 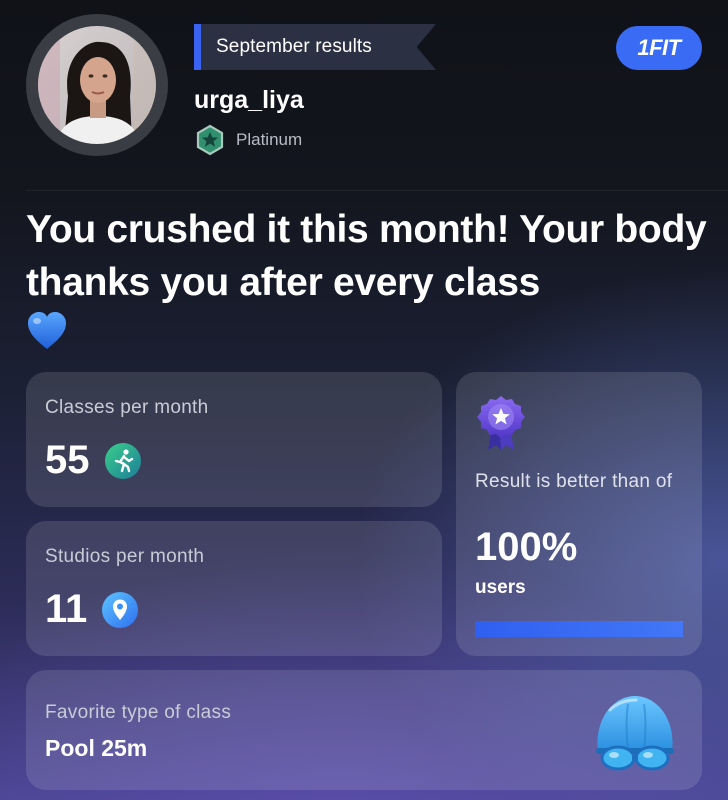 What do you see at coordinates (377, 190) in the screenshot?
I see `header-divider` at bounding box center [377, 190].